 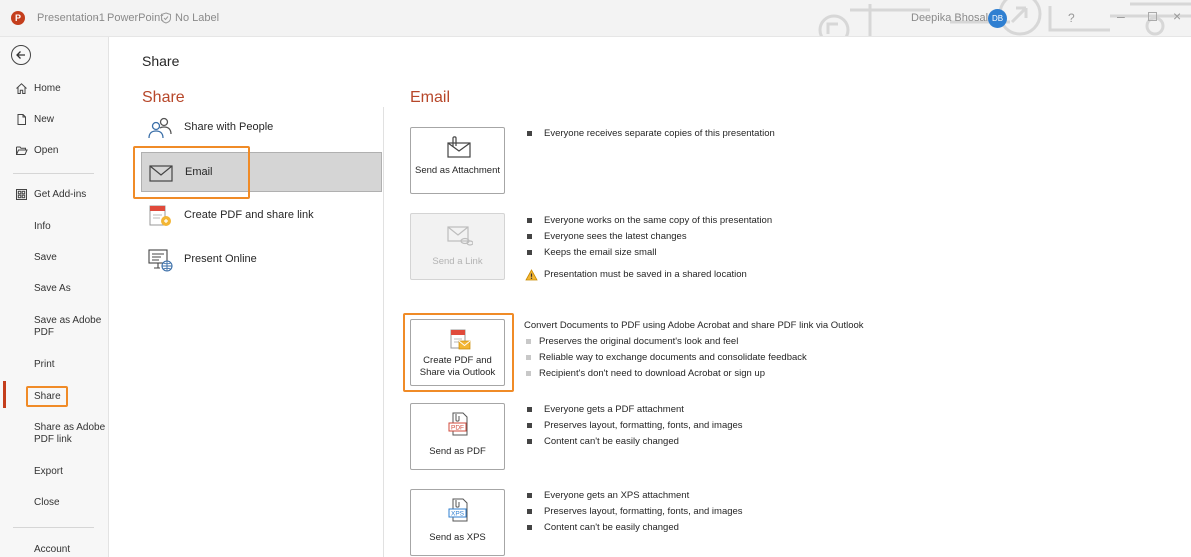 What do you see at coordinates (531, 275) in the screenshot?
I see `warning-icon` at bounding box center [531, 275].